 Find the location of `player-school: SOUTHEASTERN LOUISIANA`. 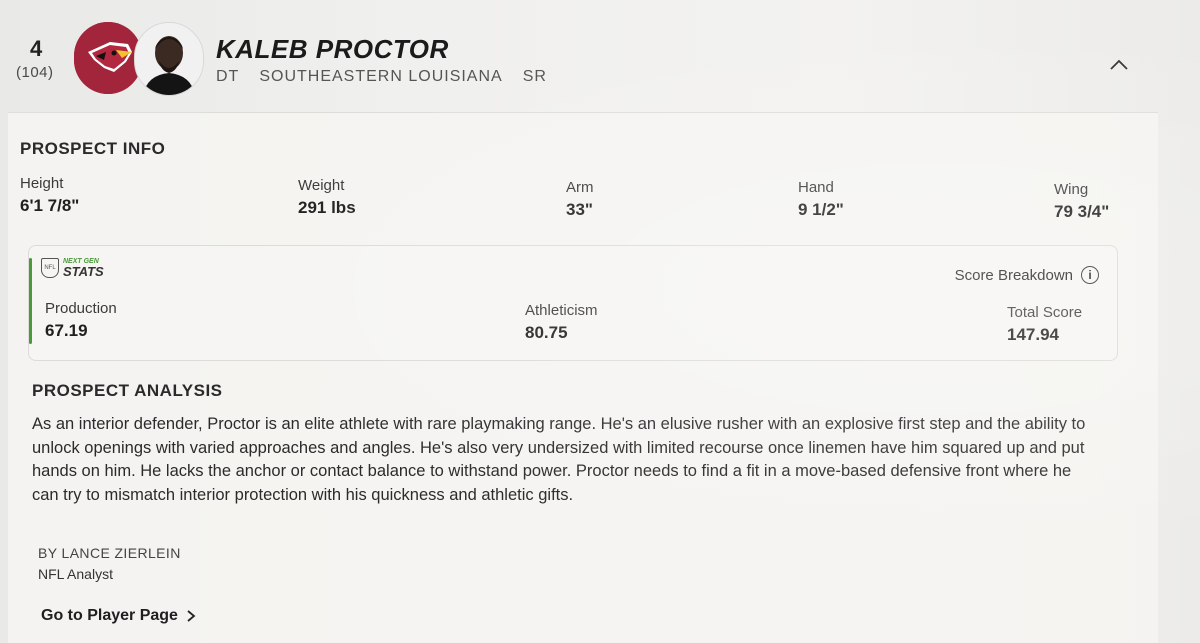

player-school: SOUTHEASTERN LOUISIANA is located at coordinates (381, 76).